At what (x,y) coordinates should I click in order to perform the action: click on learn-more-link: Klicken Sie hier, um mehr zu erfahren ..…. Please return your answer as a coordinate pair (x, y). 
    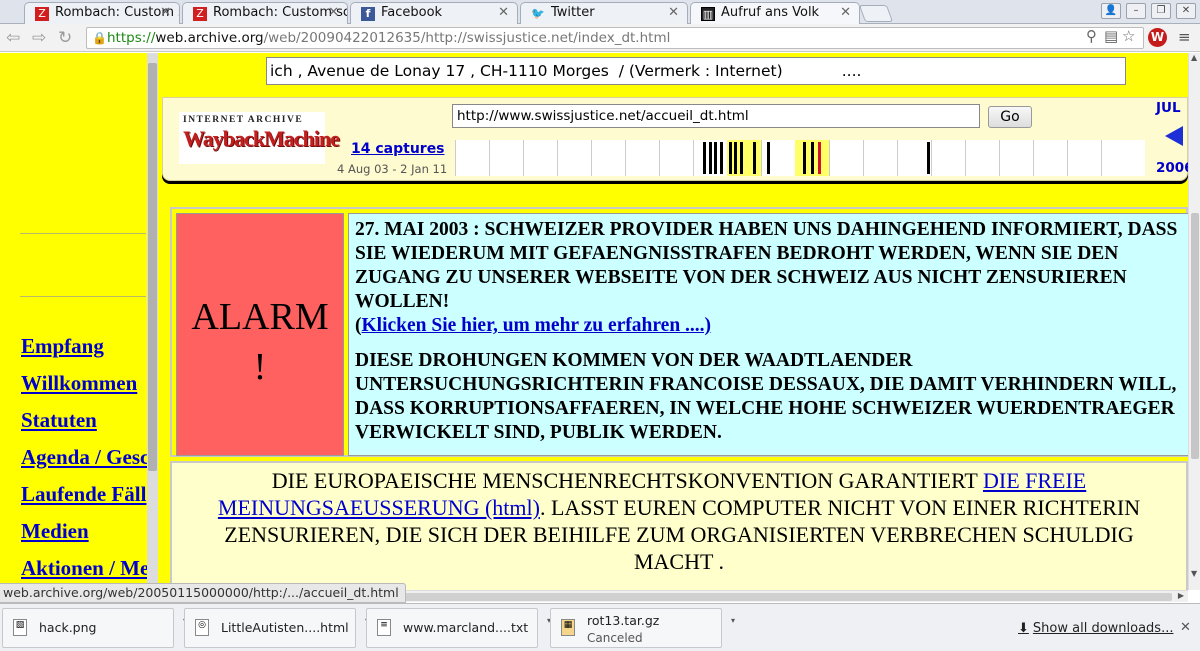
    Looking at the image, I should click on (537, 325).